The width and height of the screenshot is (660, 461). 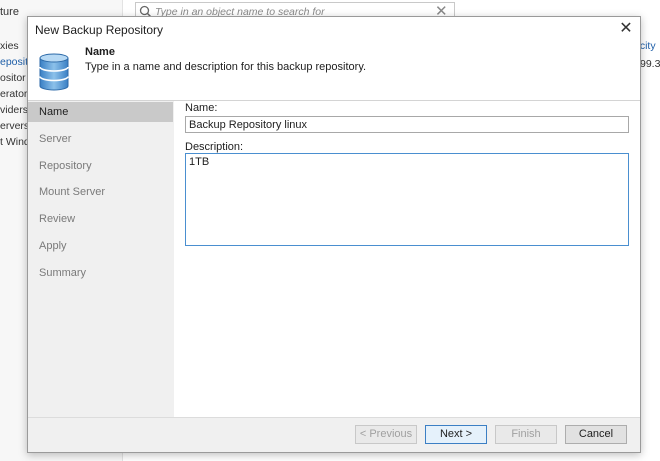 I want to click on database-icon, so click(x=54, y=72).